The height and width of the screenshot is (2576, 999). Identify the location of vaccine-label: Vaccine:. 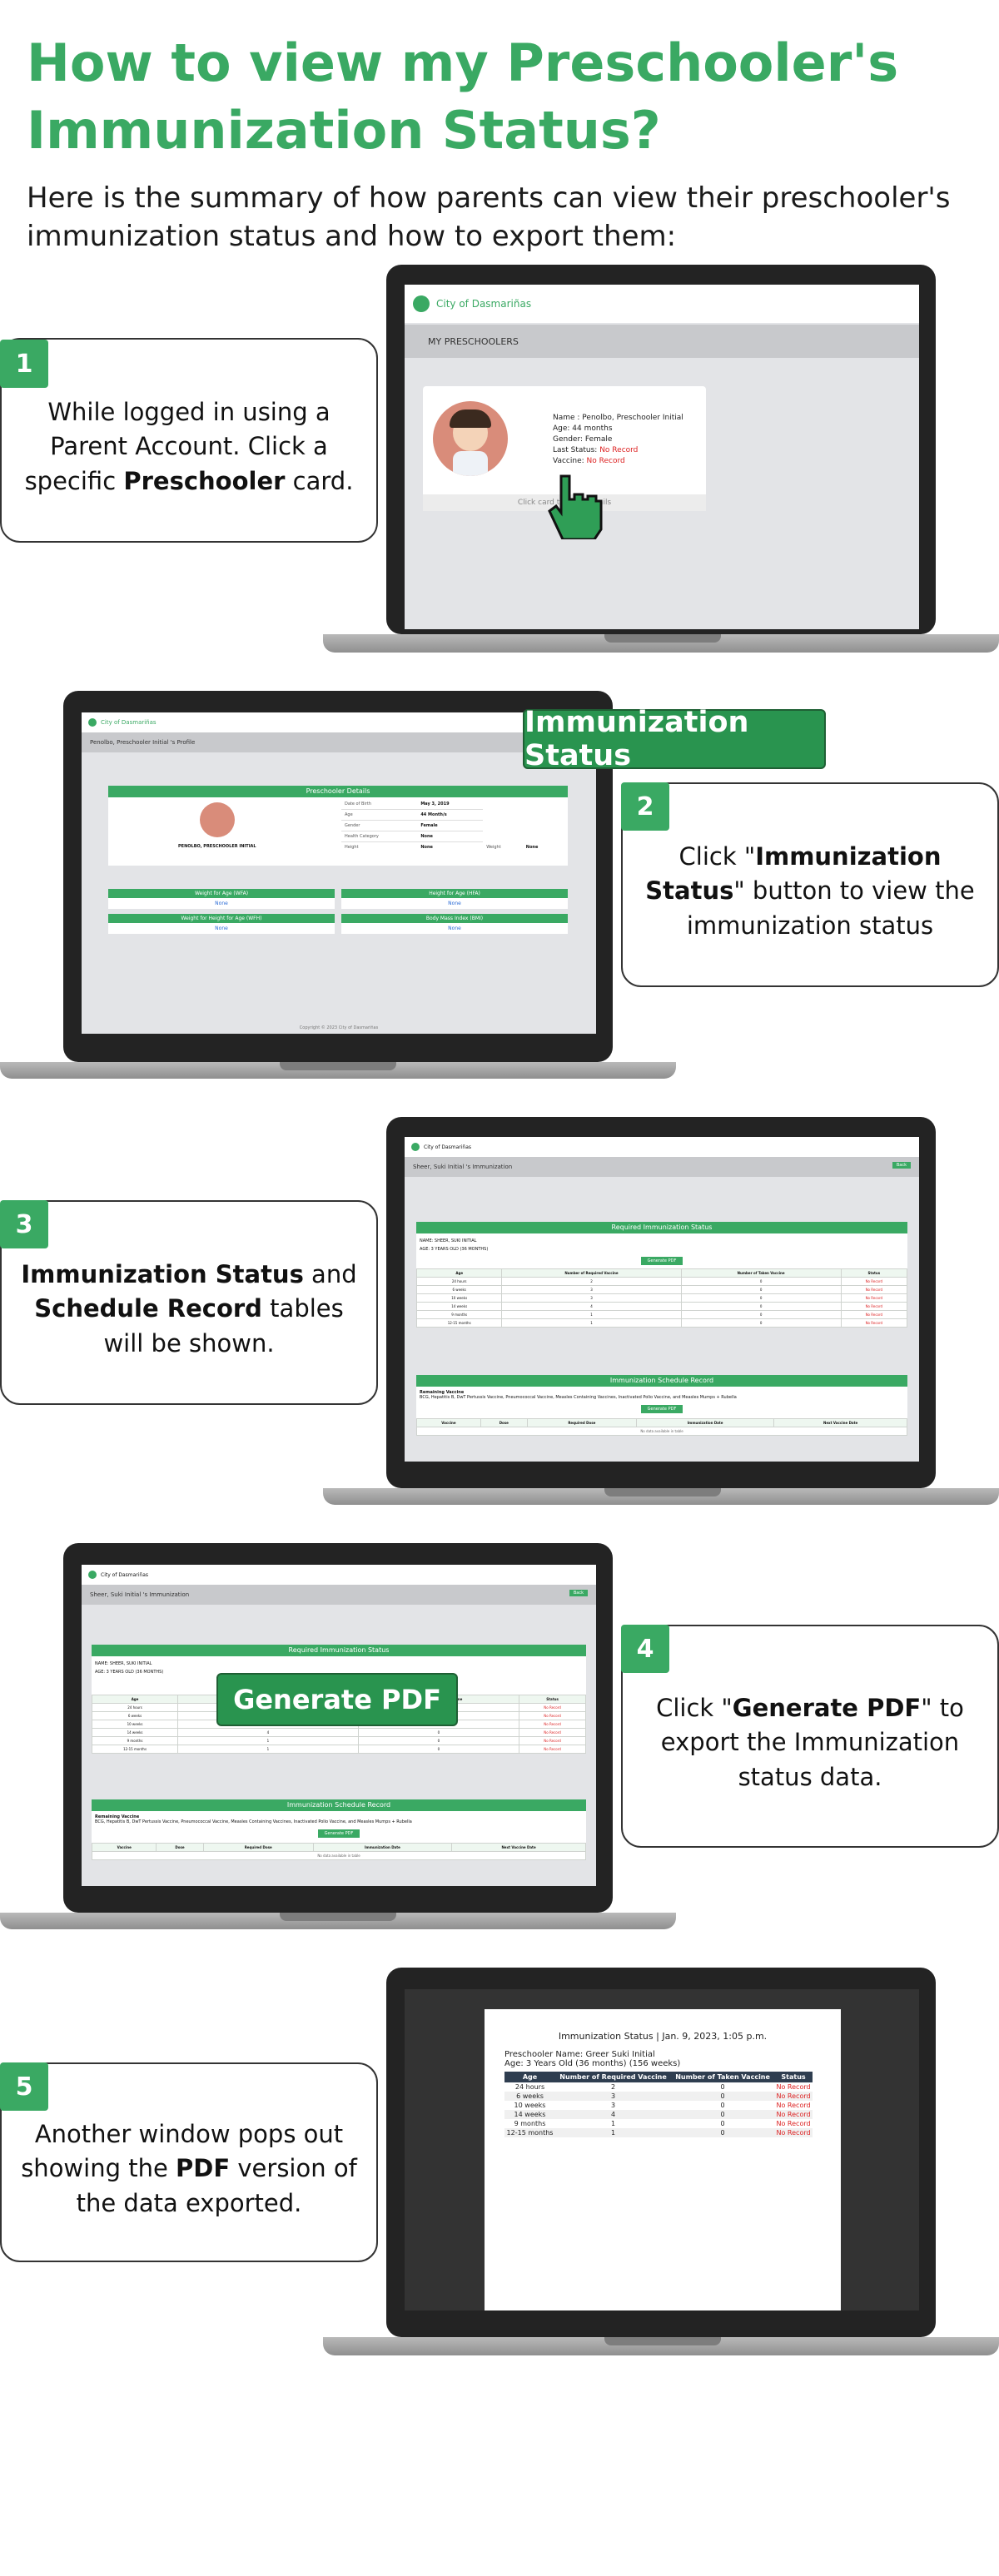
(568, 461).